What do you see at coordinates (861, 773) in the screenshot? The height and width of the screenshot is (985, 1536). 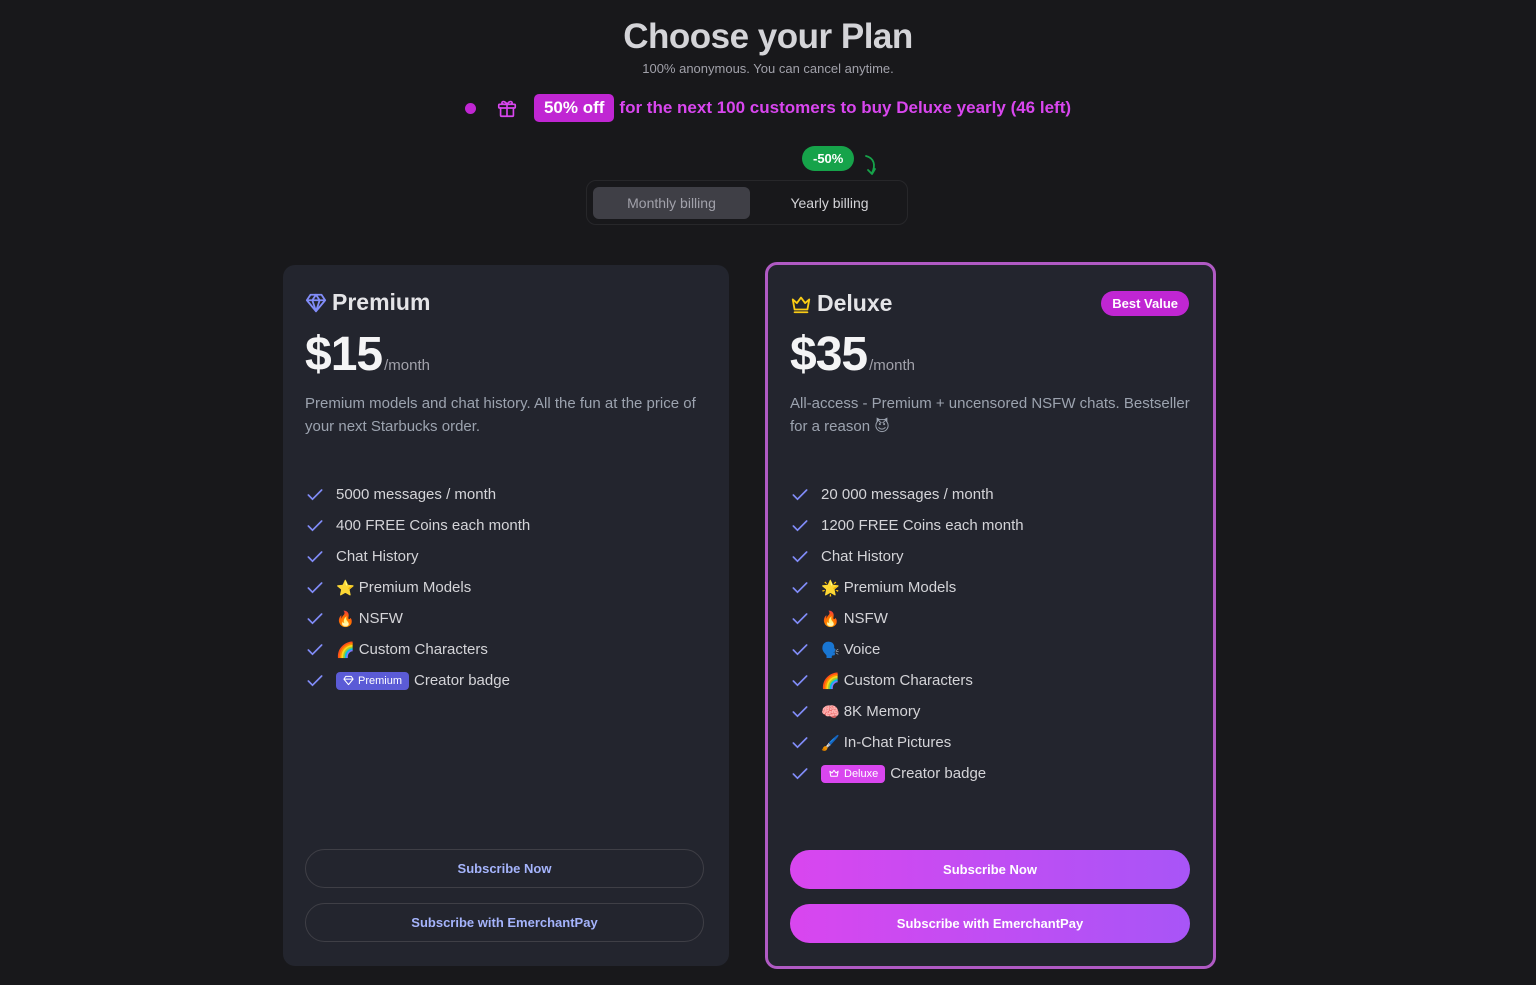 I see `badge-label: Deluxe` at bounding box center [861, 773].